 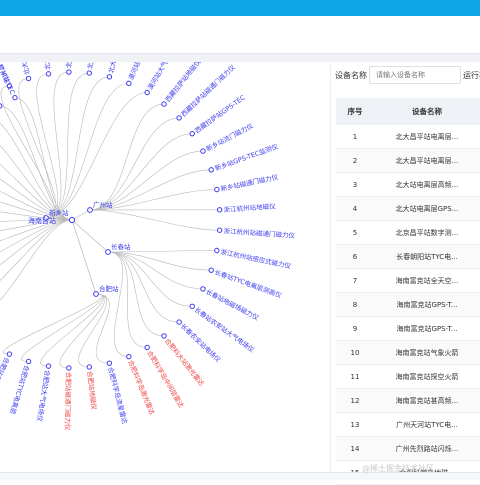 What do you see at coordinates (355, 209) in the screenshot?
I see `row-index: 4` at bounding box center [355, 209].